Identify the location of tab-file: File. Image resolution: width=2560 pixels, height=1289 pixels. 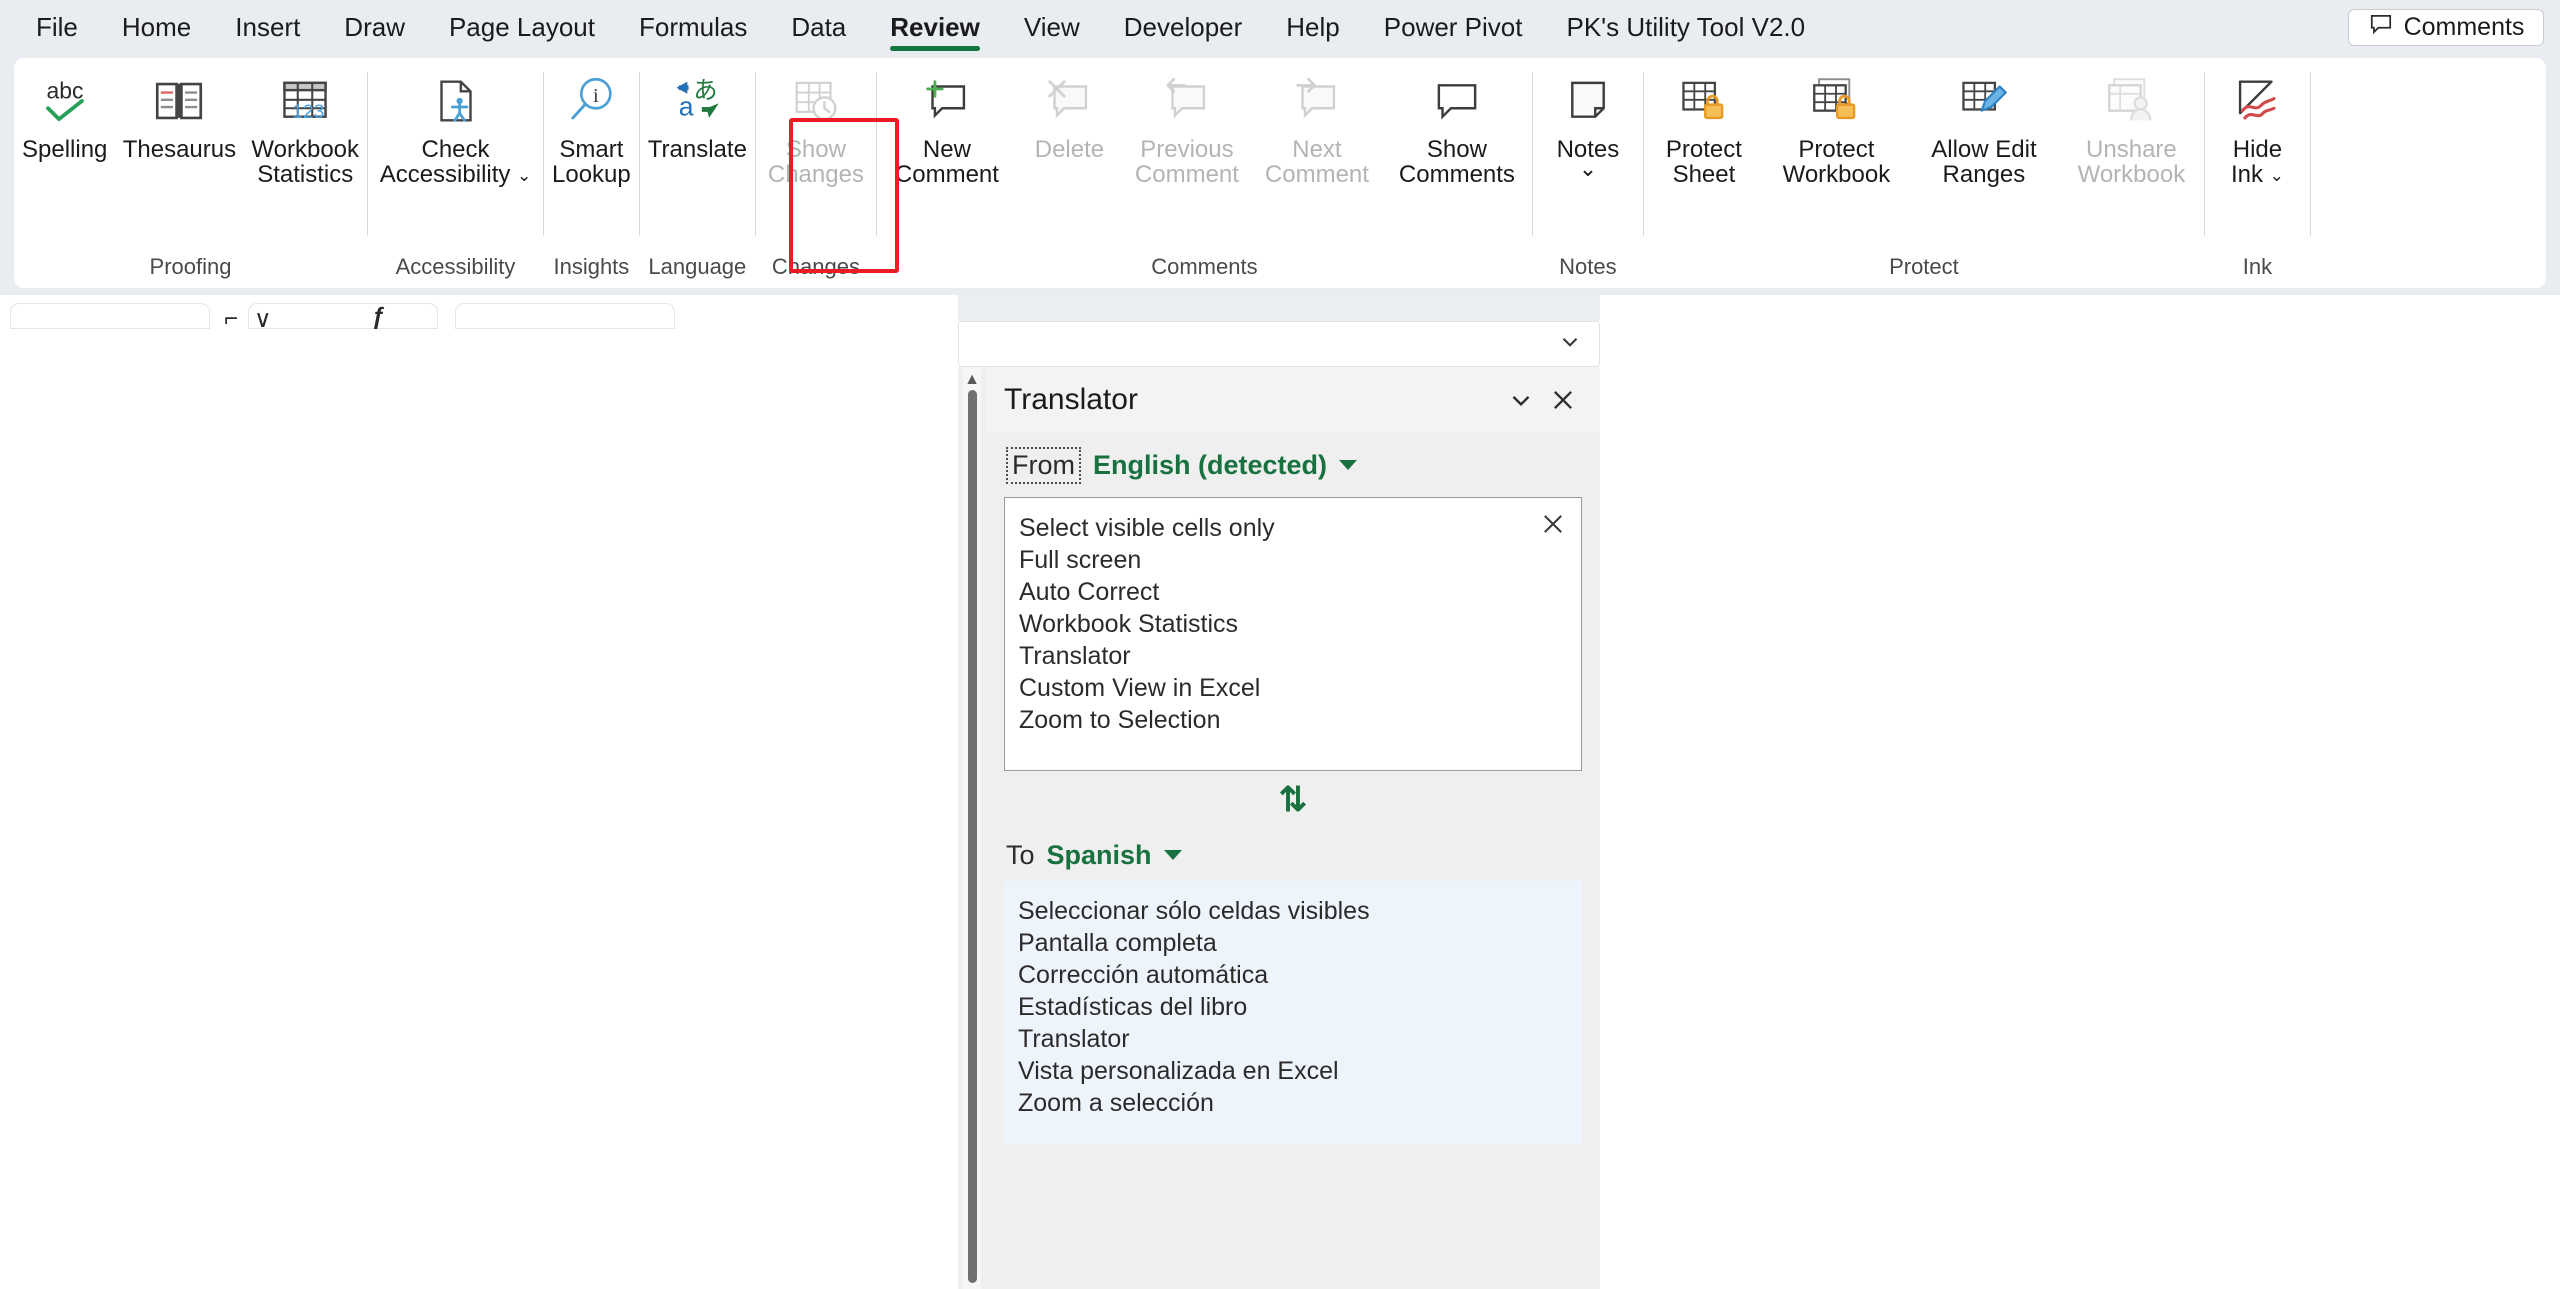
(57, 27).